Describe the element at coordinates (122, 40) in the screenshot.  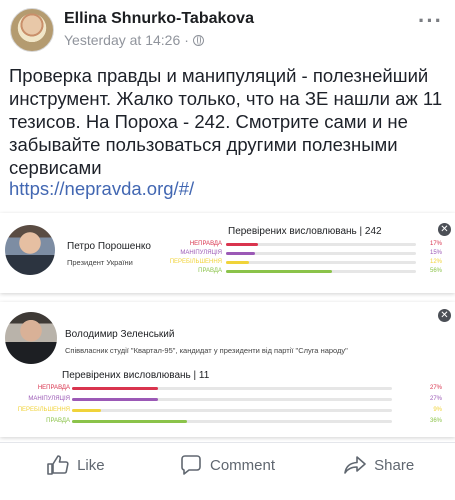
I see `post-timestamp: Yesterday at 14:26` at that location.